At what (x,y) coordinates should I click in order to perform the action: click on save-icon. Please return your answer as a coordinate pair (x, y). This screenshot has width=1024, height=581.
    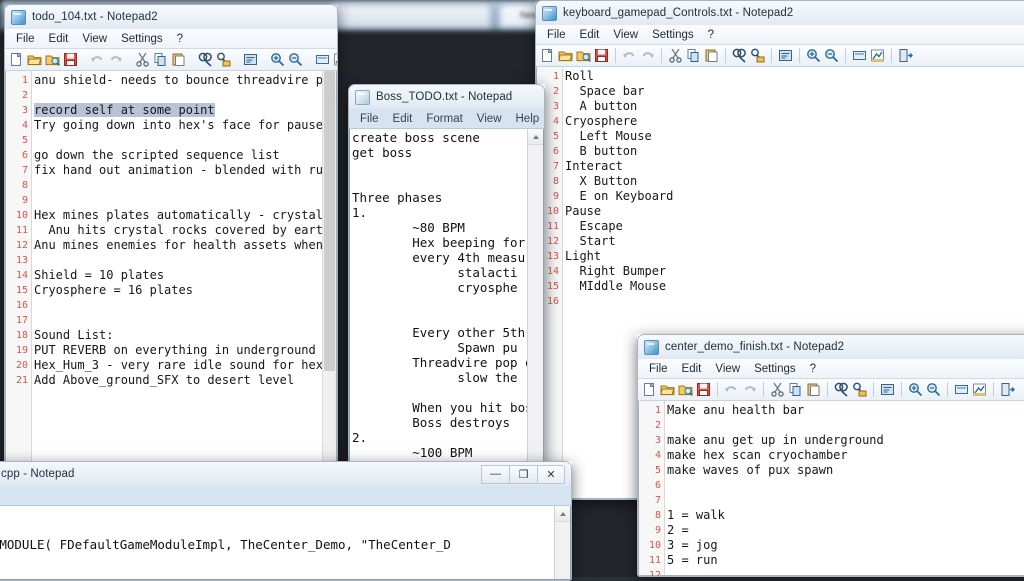
    Looking at the image, I should click on (601, 55).